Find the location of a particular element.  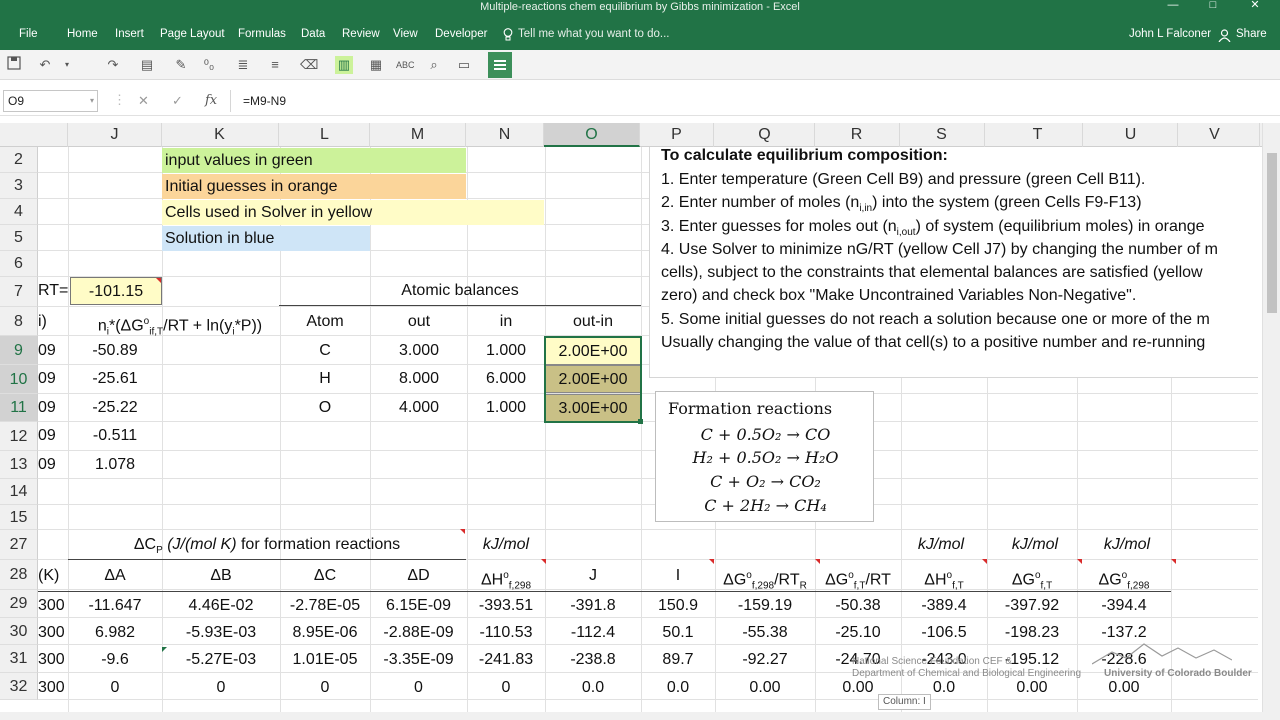

in-header: in is located at coordinates (506, 322).